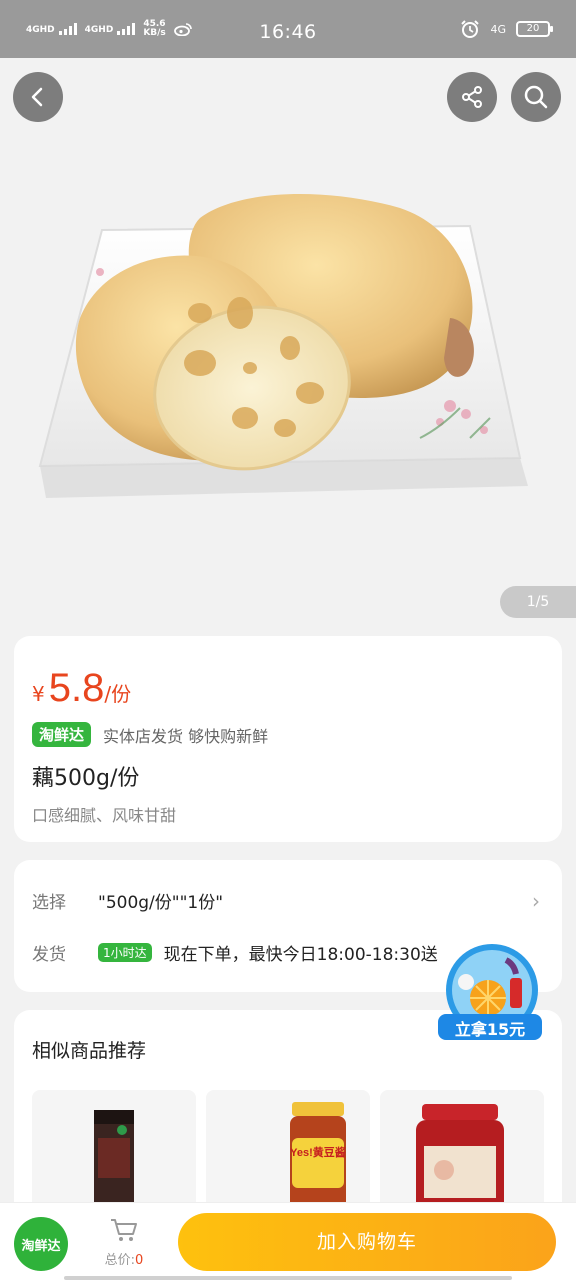 The height and width of the screenshot is (1280, 576). Describe the element at coordinates (318, 1152) in the screenshot. I see `thumbnail-label: Yes!黄豆酱` at that location.